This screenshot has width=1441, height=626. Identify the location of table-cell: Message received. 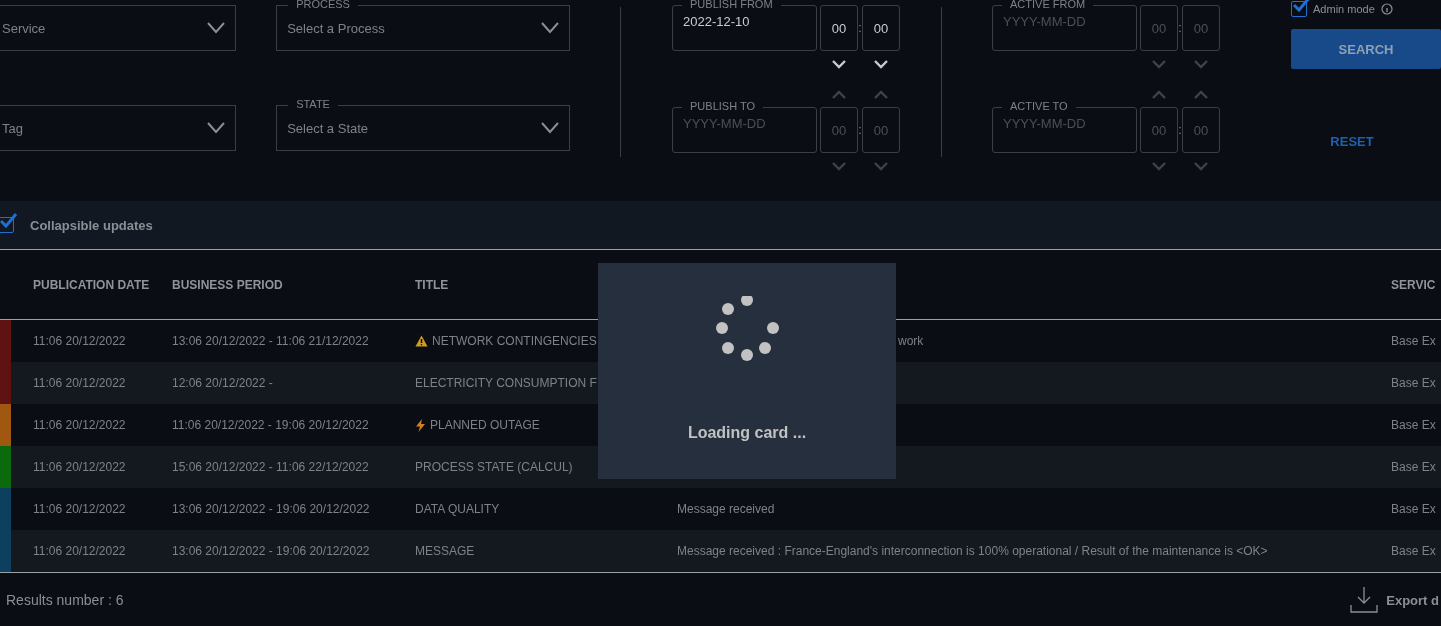
(726, 509).